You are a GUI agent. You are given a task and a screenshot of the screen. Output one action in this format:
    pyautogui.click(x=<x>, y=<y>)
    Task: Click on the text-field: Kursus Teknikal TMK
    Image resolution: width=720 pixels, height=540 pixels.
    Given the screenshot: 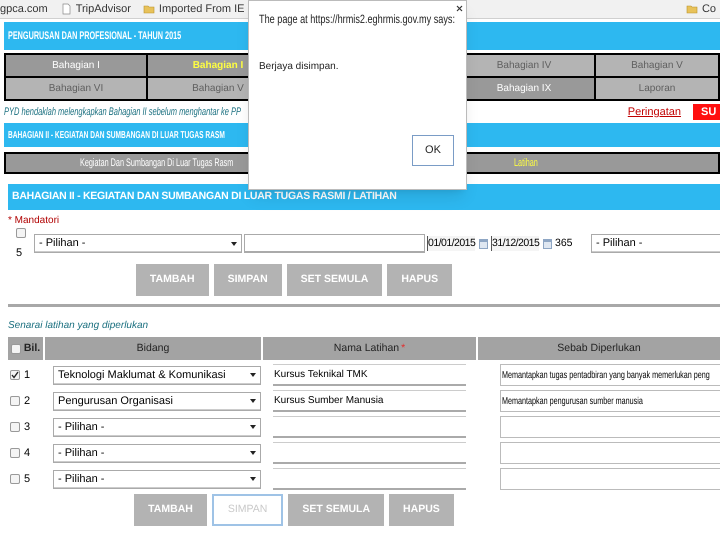 What is the action you would take?
    pyautogui.click(x=369, y=375)
    